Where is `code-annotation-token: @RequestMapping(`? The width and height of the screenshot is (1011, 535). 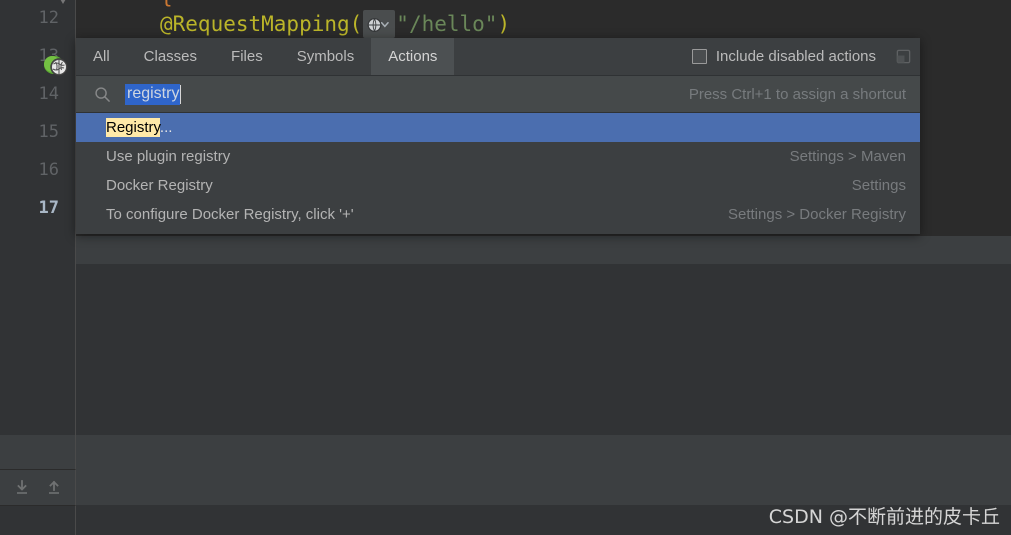
code-annotation-token: @RequestMapping( is located at coordinates (261, 24).